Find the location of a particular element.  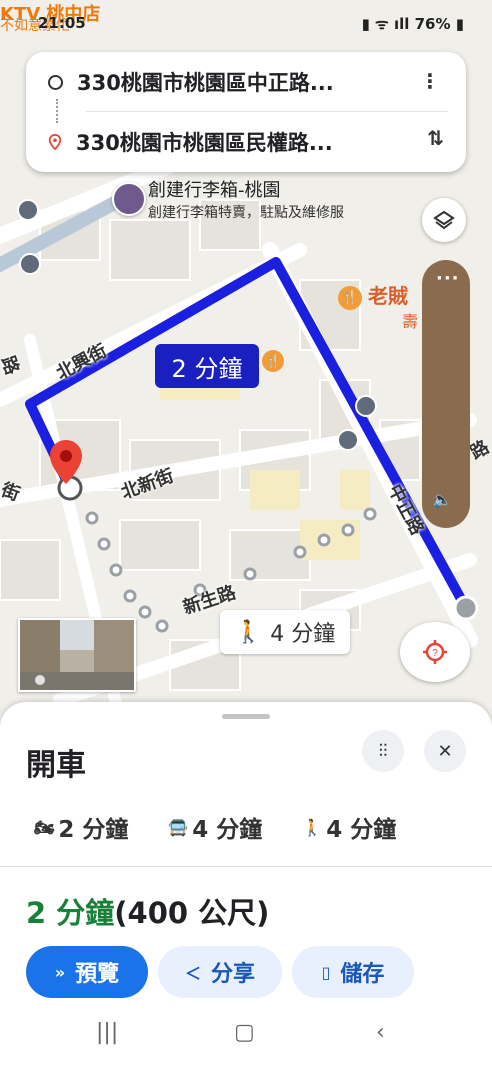

double-chevron-icon: » is located at coordinates (60, 972).